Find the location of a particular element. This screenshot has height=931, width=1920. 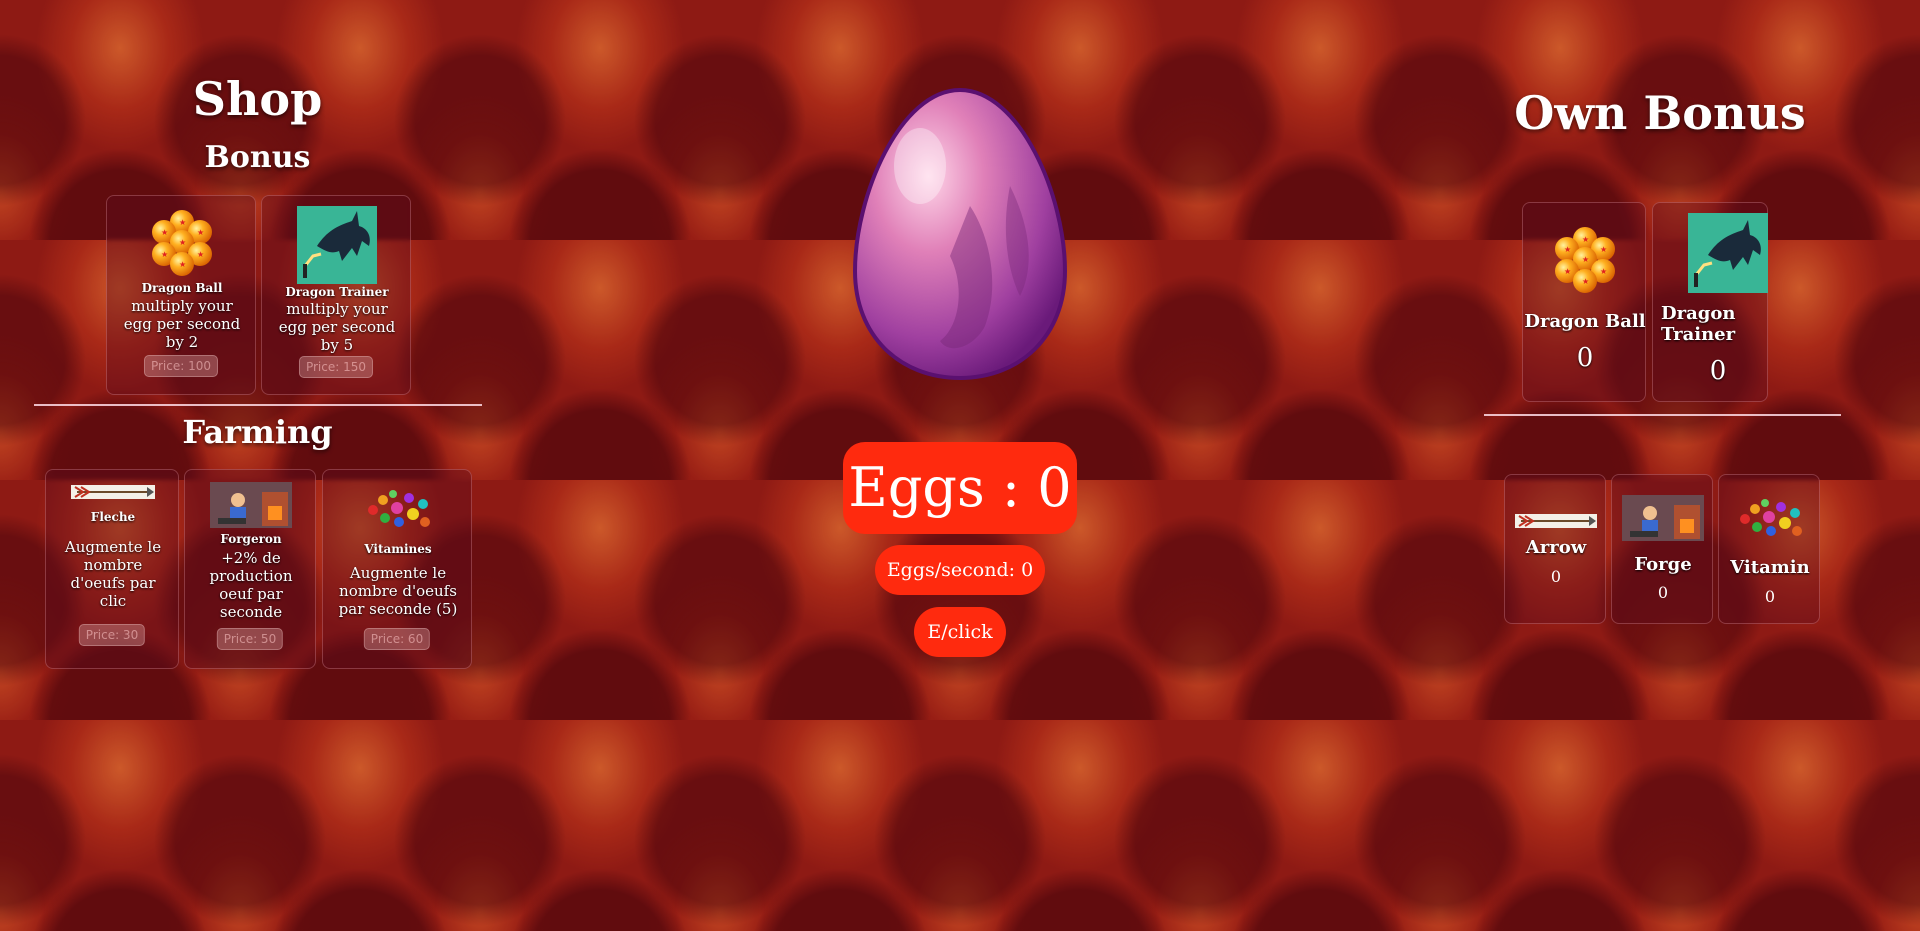

own-item-name: Dragon Ball is located at coordinates (1585, 321).